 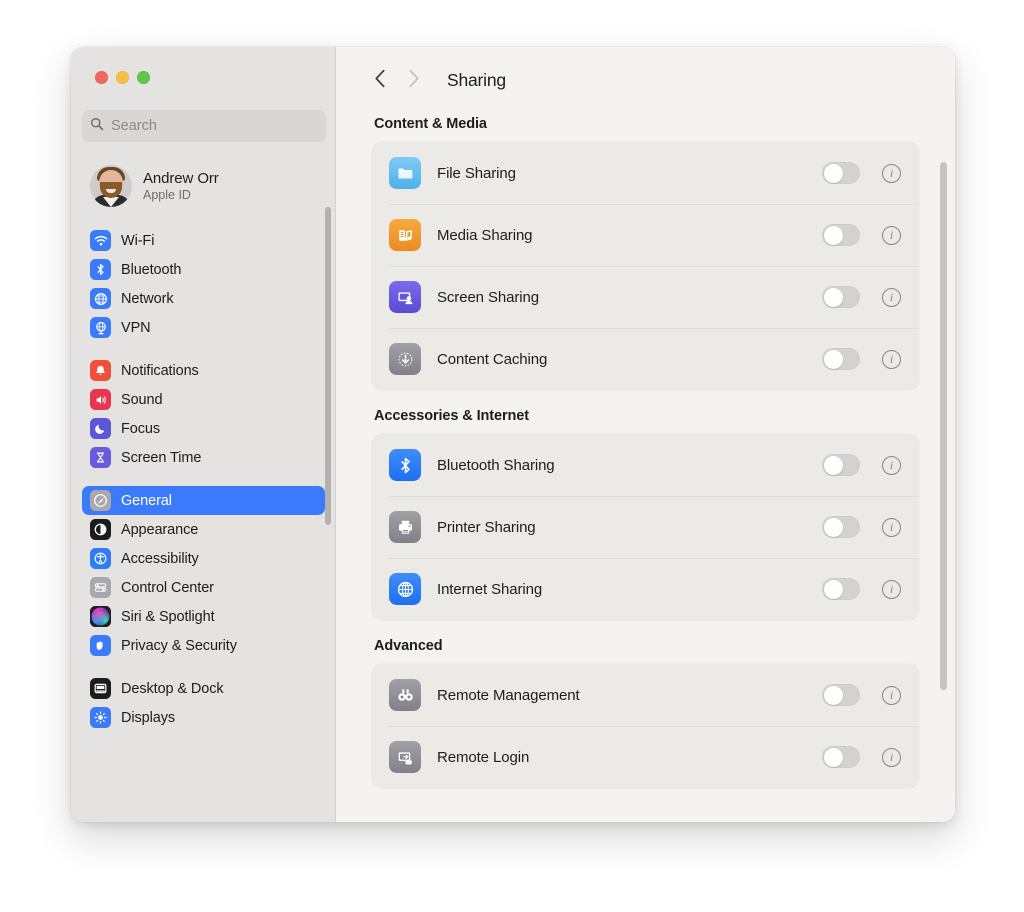 I want to click on close-window-button, so click(x=101, y=77).